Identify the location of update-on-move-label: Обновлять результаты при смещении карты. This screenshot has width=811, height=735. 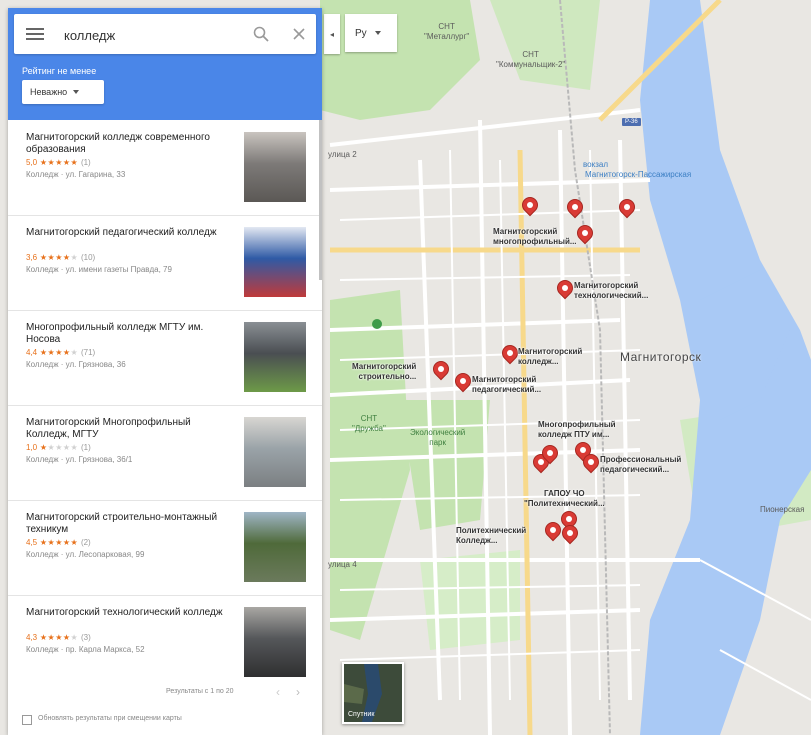
(110, 718).